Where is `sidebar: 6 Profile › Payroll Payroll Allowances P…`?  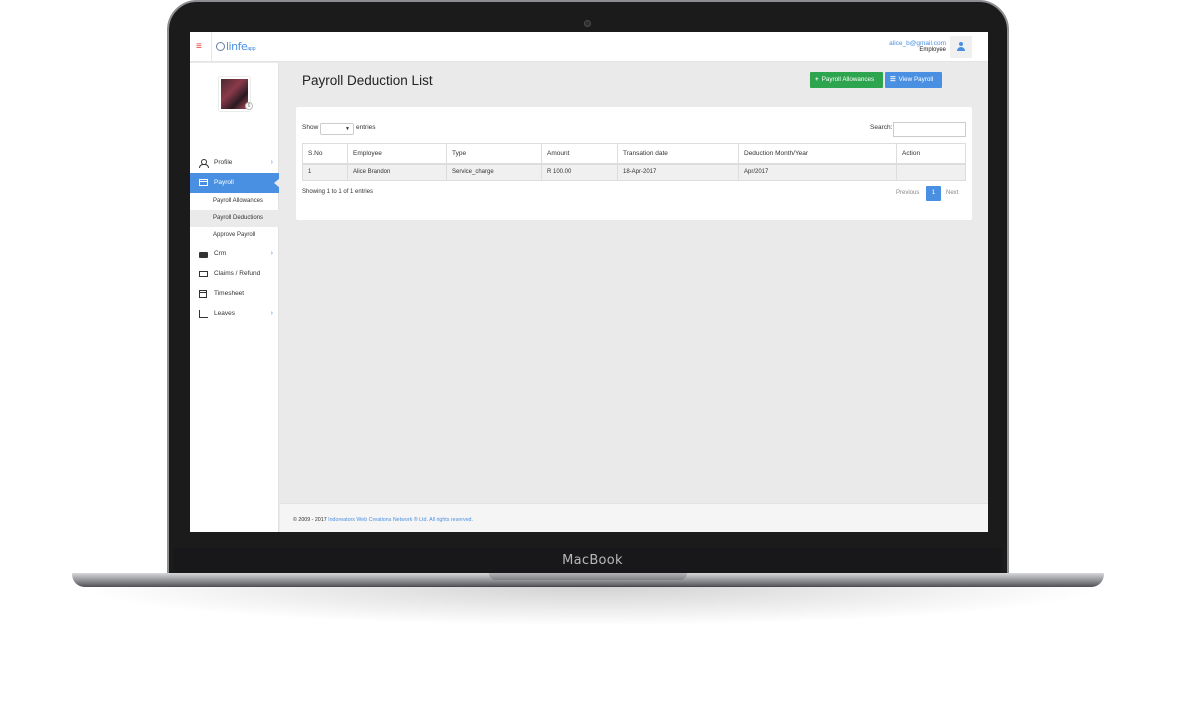 sidebar: 6 Profile › Payroll Payroll Allowances P… is located at coordinates (235, 297).